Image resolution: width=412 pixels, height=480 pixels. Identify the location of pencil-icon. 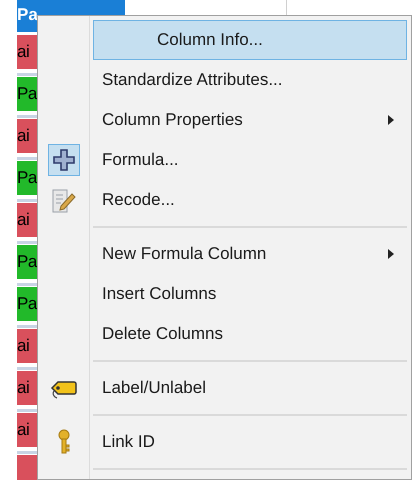
(63, 200).